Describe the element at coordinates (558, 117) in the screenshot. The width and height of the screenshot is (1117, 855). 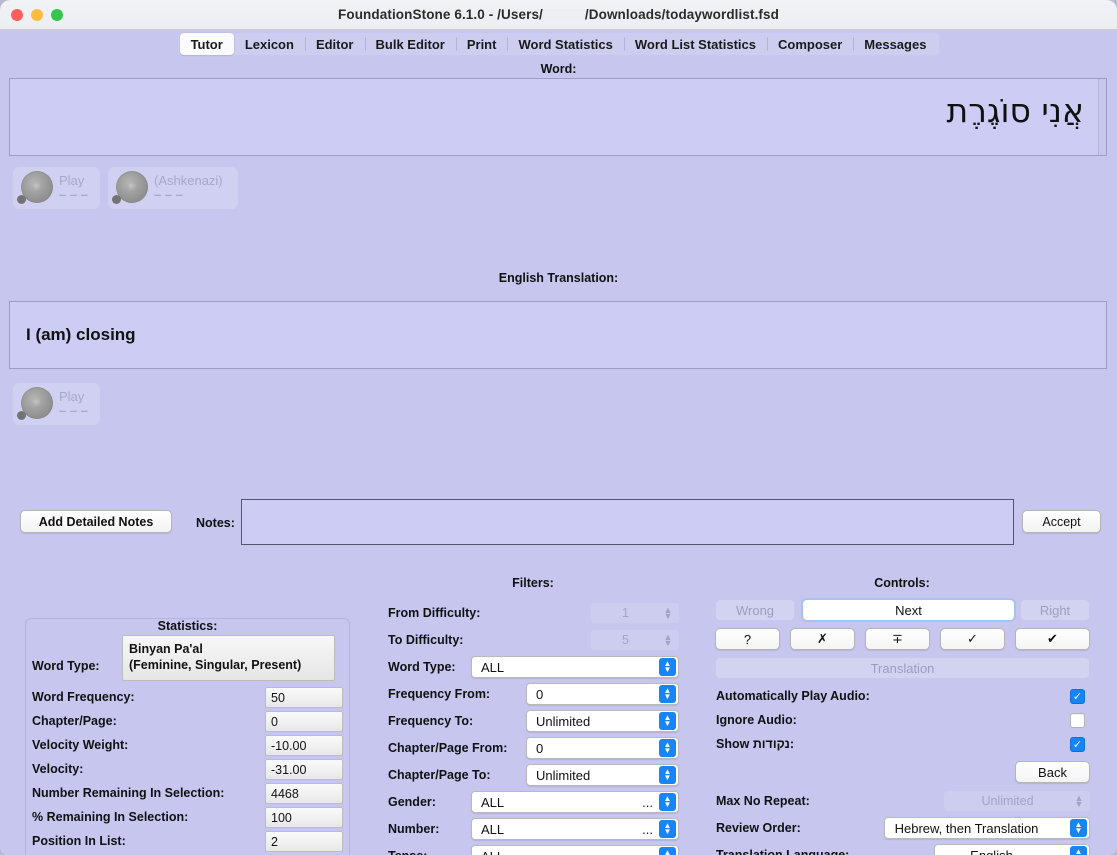
I see `word-display-field: אֲנִי סוֹגֶרֶת` at that location.